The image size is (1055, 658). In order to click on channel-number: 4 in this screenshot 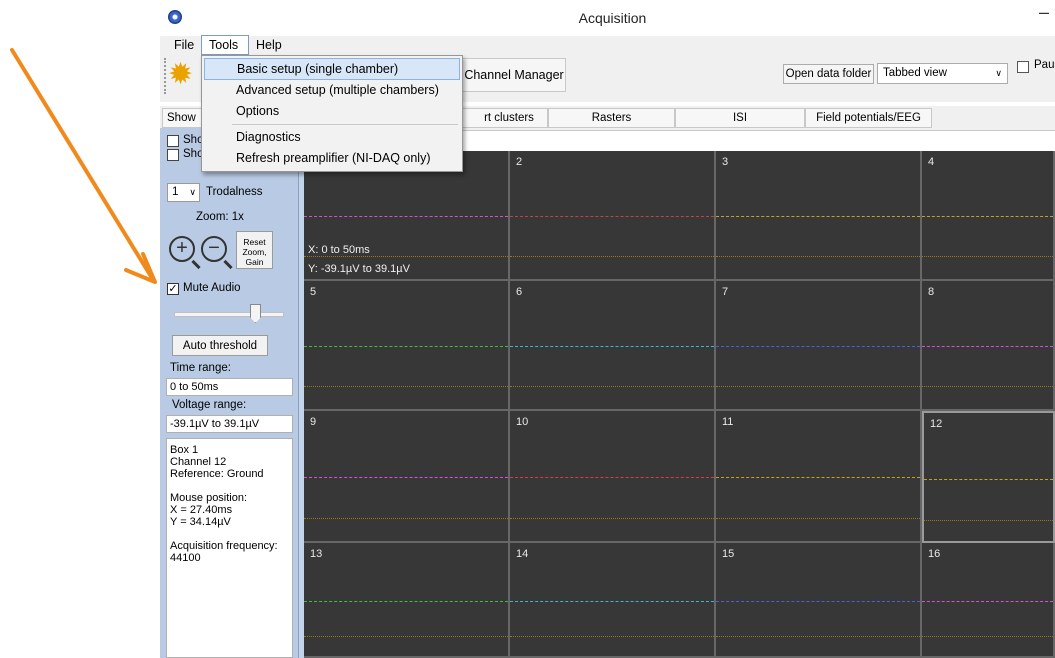, I will do `click(931, 162)`.